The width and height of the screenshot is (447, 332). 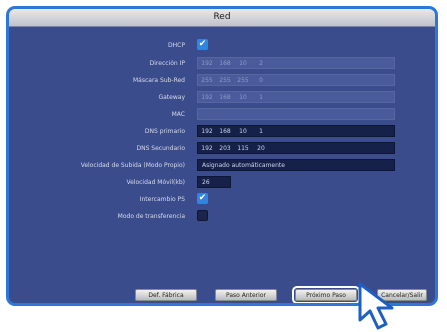 What do you see at coordinates (326, 294) in the screenshot?
I see `proximo-paso-button: Próximo Paso` at bounding box center [326, 294].